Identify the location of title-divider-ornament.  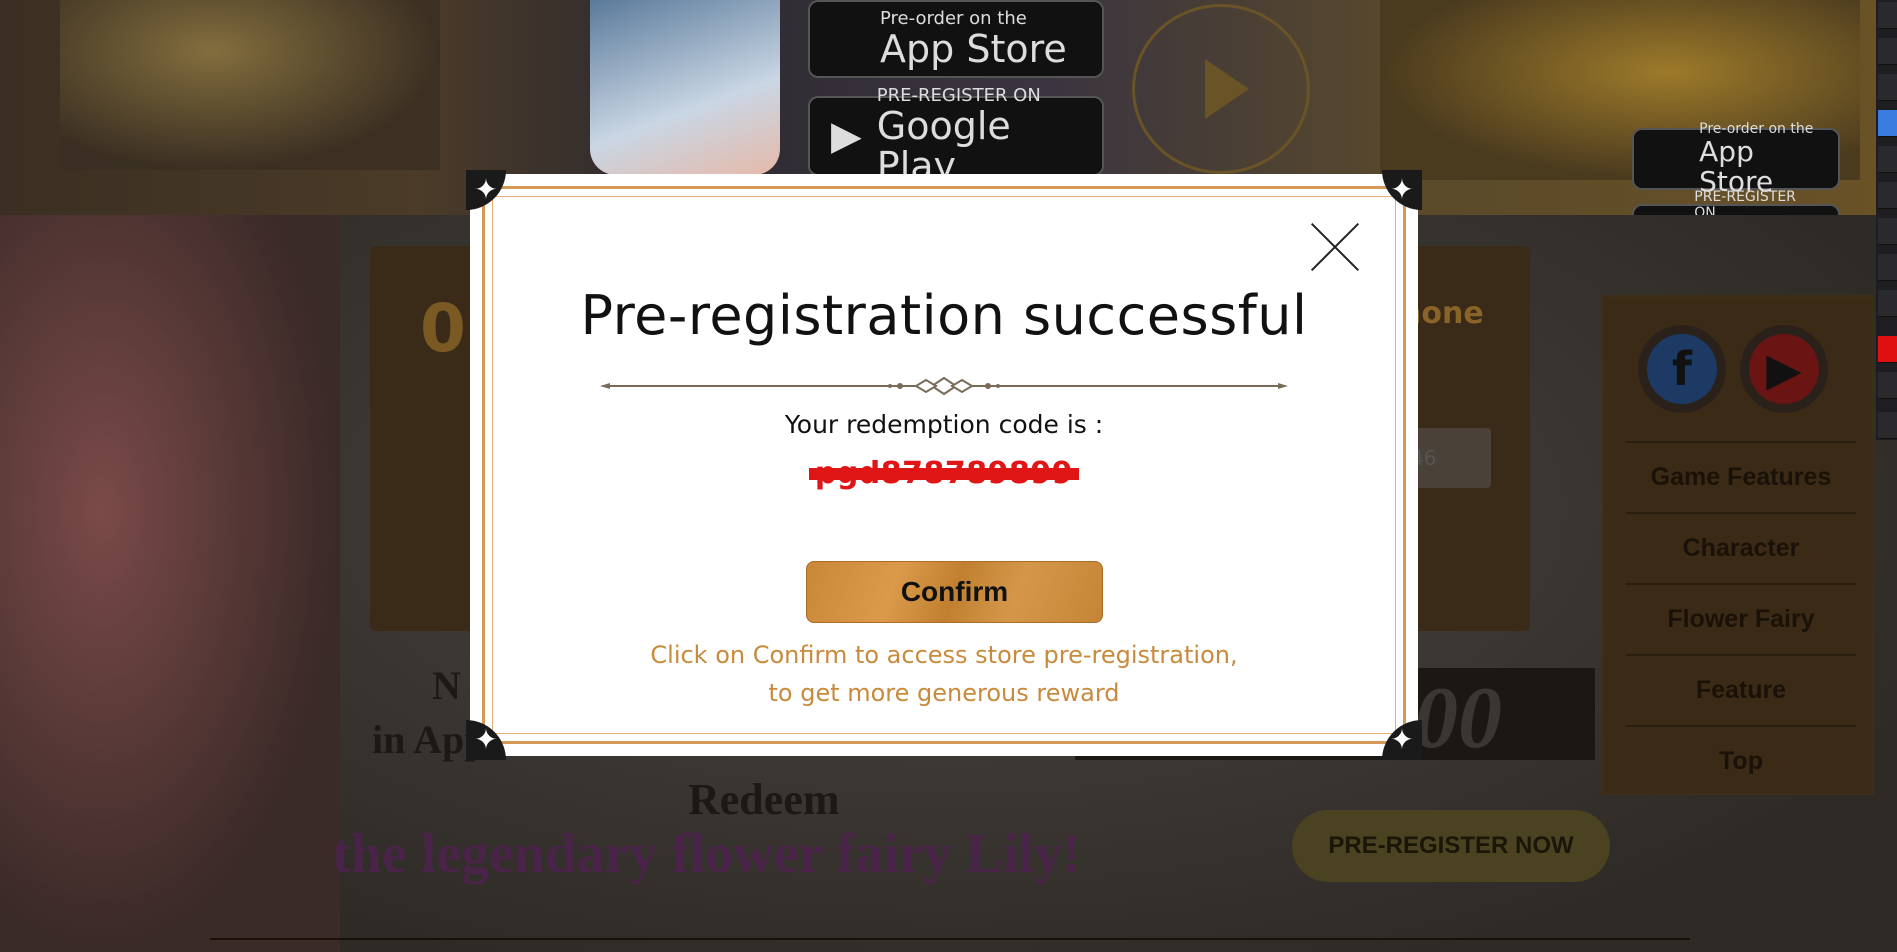
(944, 386).